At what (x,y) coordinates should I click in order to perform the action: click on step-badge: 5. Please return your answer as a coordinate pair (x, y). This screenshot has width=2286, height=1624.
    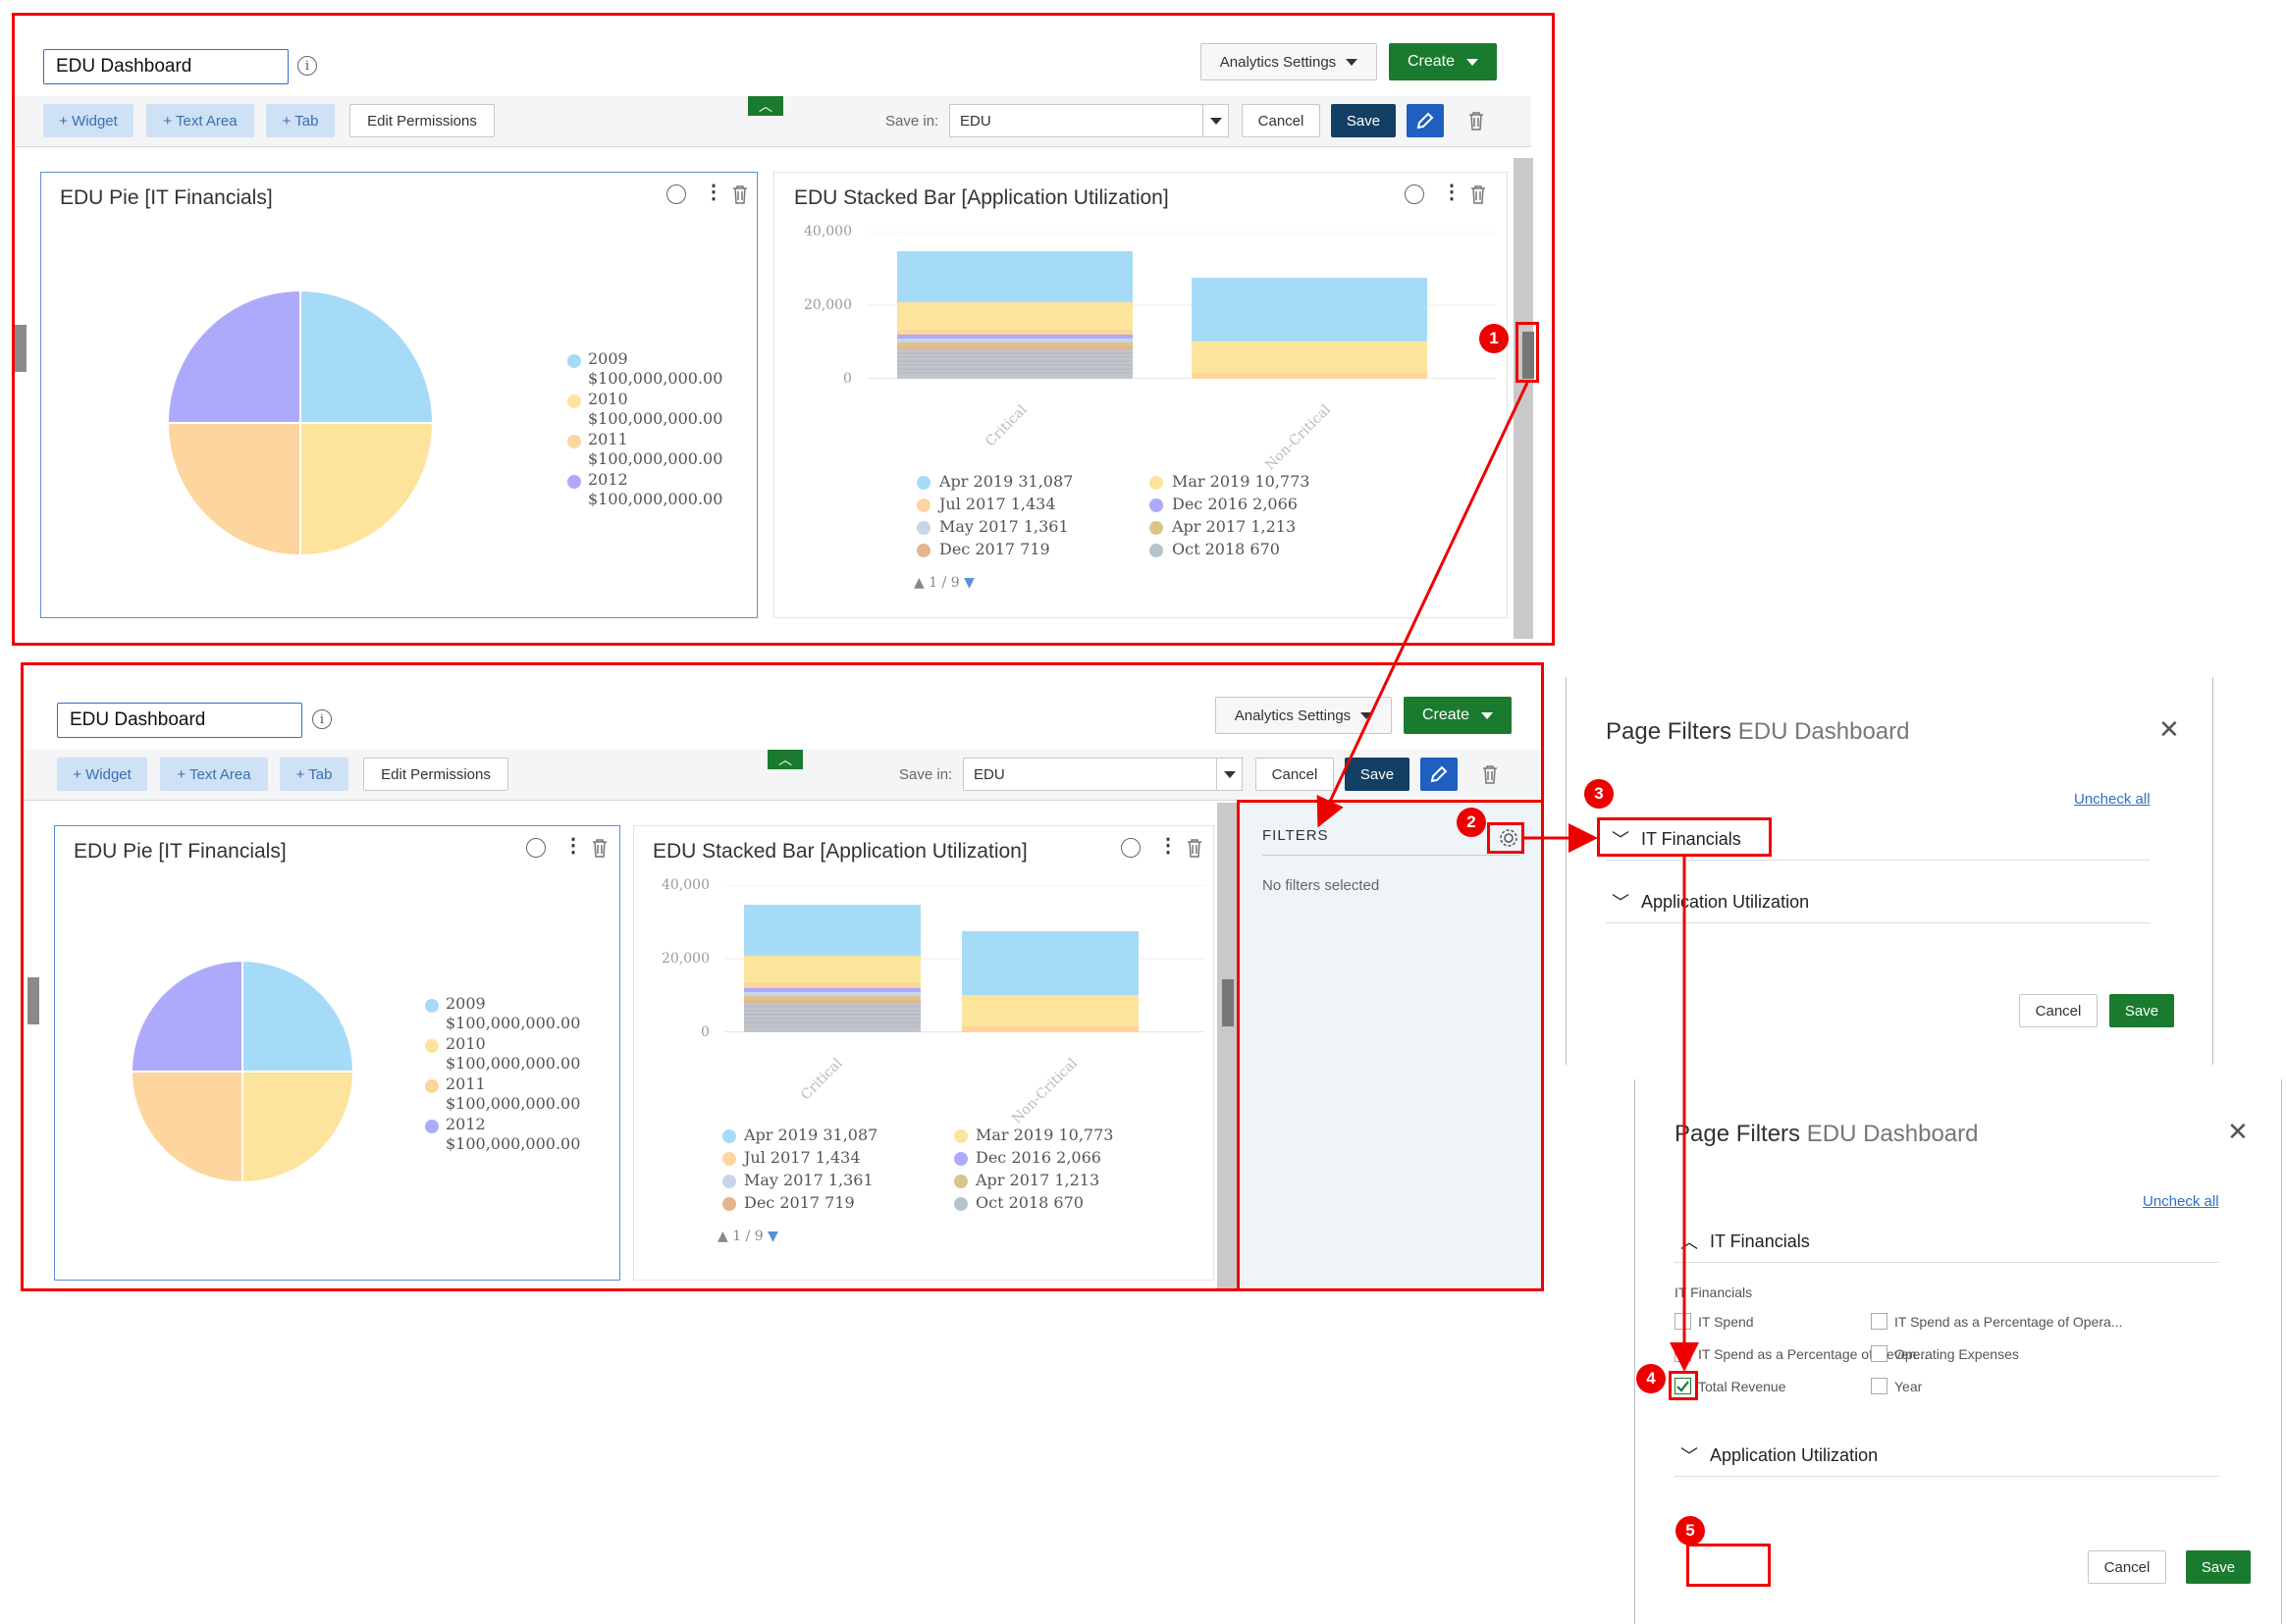
    Looking at the image, I should click on (1690, 1530).